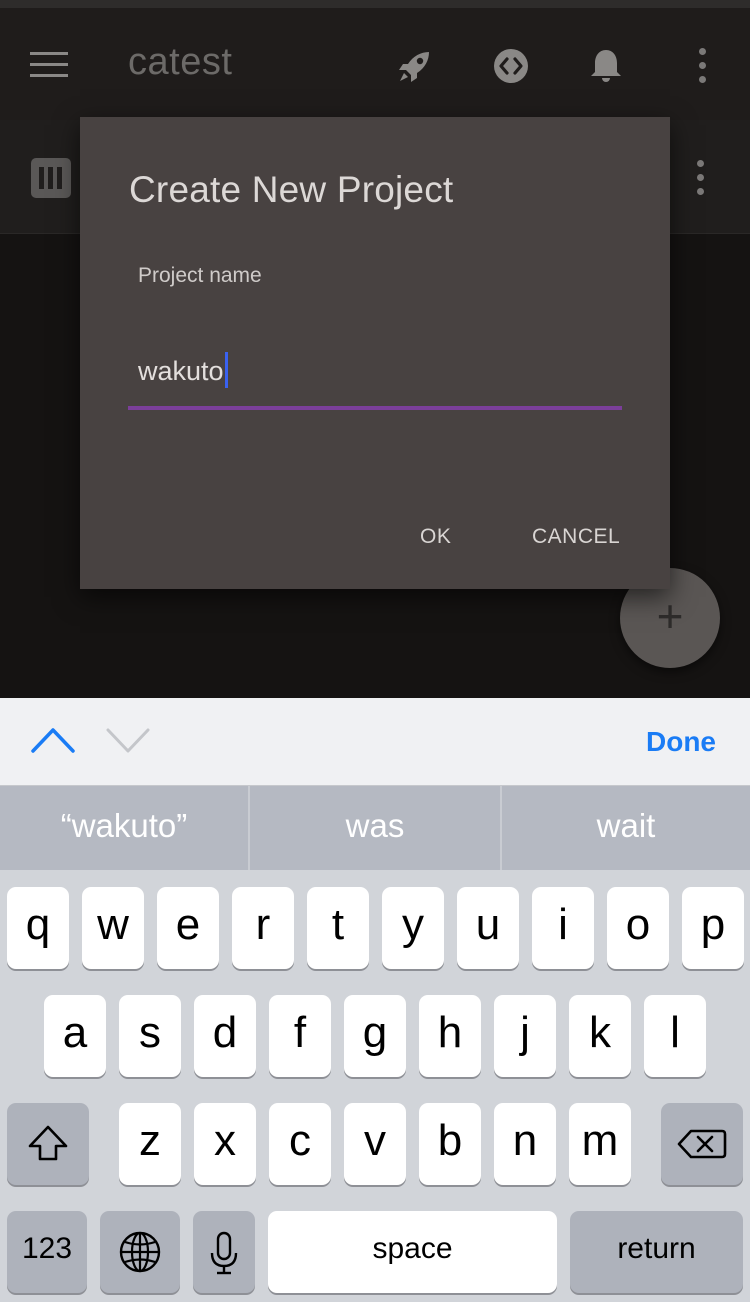  Describe the element at coordinates (375, 4) in the screenshot. I see `status-strip` at that location.